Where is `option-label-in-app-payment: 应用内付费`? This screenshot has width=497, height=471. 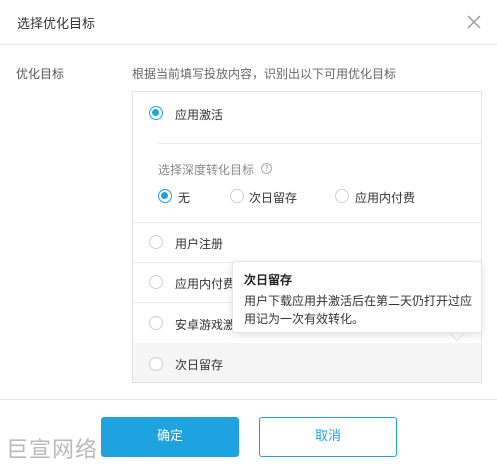 option-label-in-app-payment: 应用内付费 is located at coordinates (205, 283).